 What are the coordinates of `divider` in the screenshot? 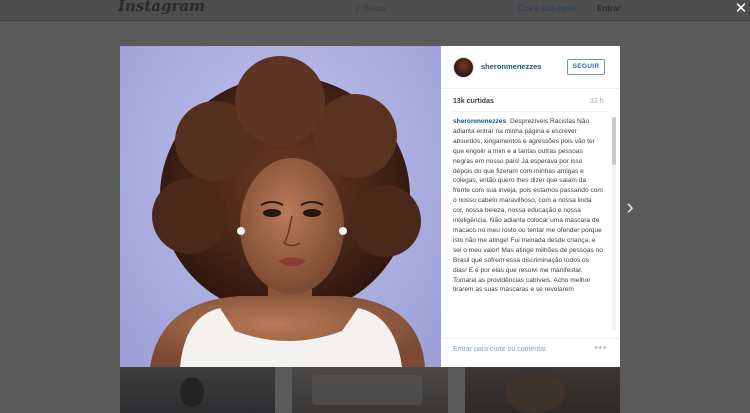 It's located at (530, 111).